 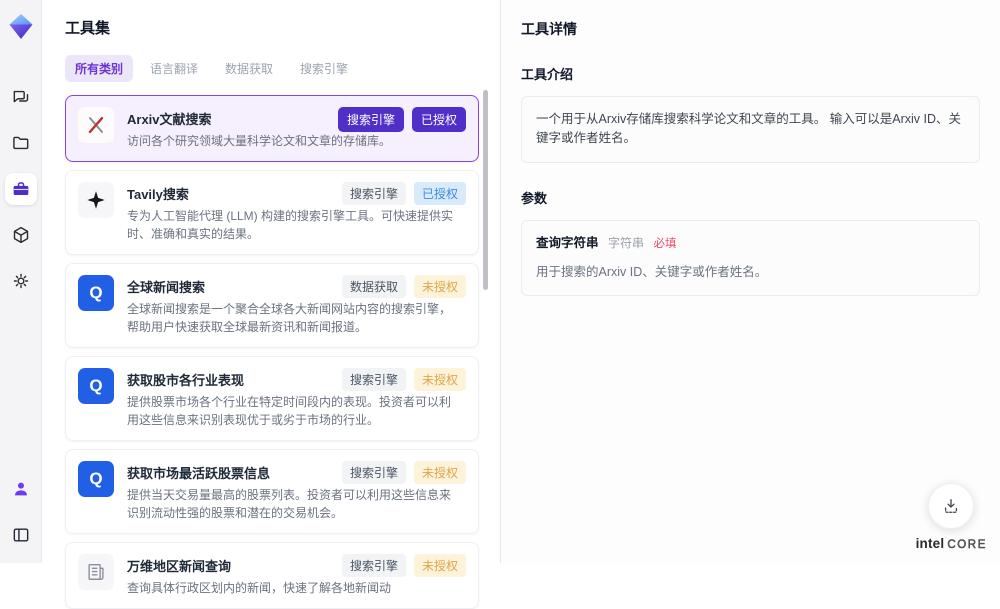 I want to click on briefcase-icon-toolset, so click(x=20, y=189).